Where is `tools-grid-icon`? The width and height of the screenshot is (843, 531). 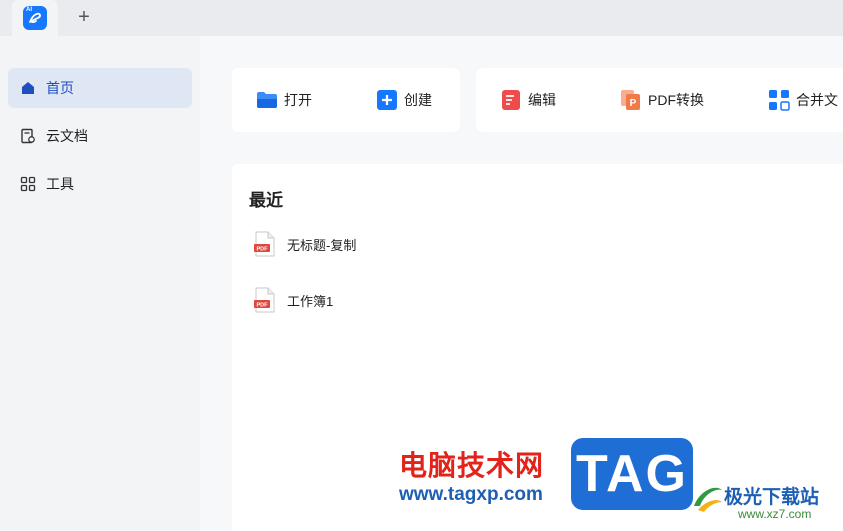 tools-grid-icon is located at coordinates (28, 184).